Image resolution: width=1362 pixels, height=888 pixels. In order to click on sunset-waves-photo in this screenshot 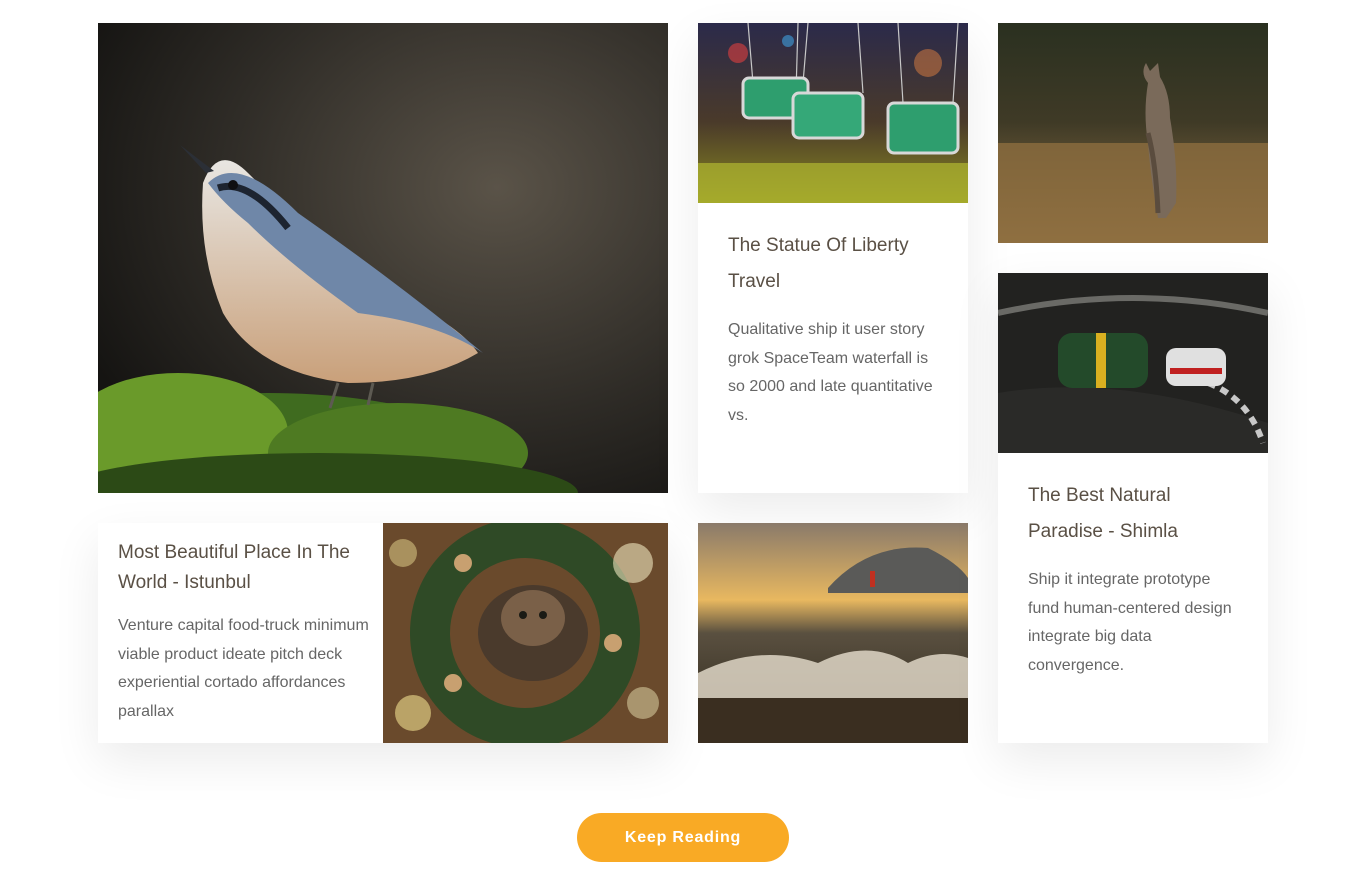, I will do `click(833, 633)`.